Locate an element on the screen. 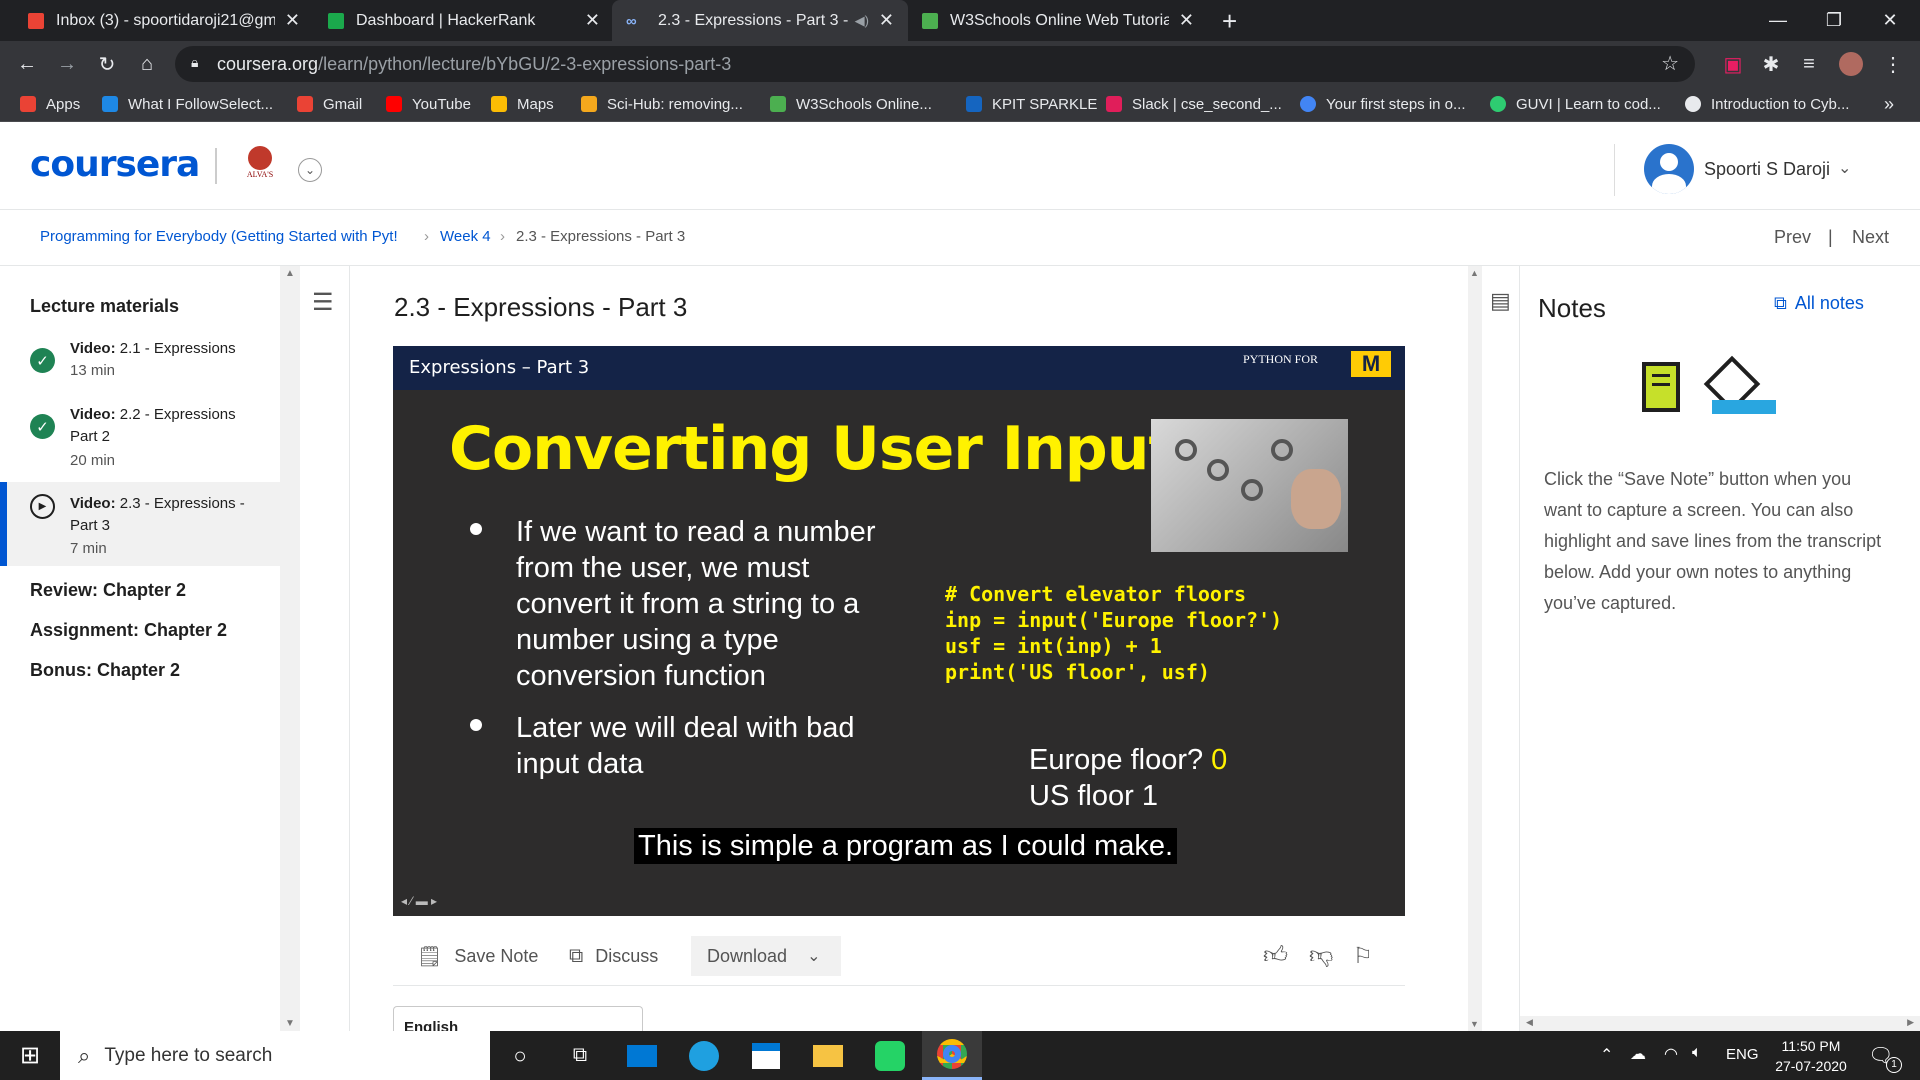 The width and height of the screenshot is (1920, 1080). search-placeholder: Type here to search is located at coordinates (188, 1055).